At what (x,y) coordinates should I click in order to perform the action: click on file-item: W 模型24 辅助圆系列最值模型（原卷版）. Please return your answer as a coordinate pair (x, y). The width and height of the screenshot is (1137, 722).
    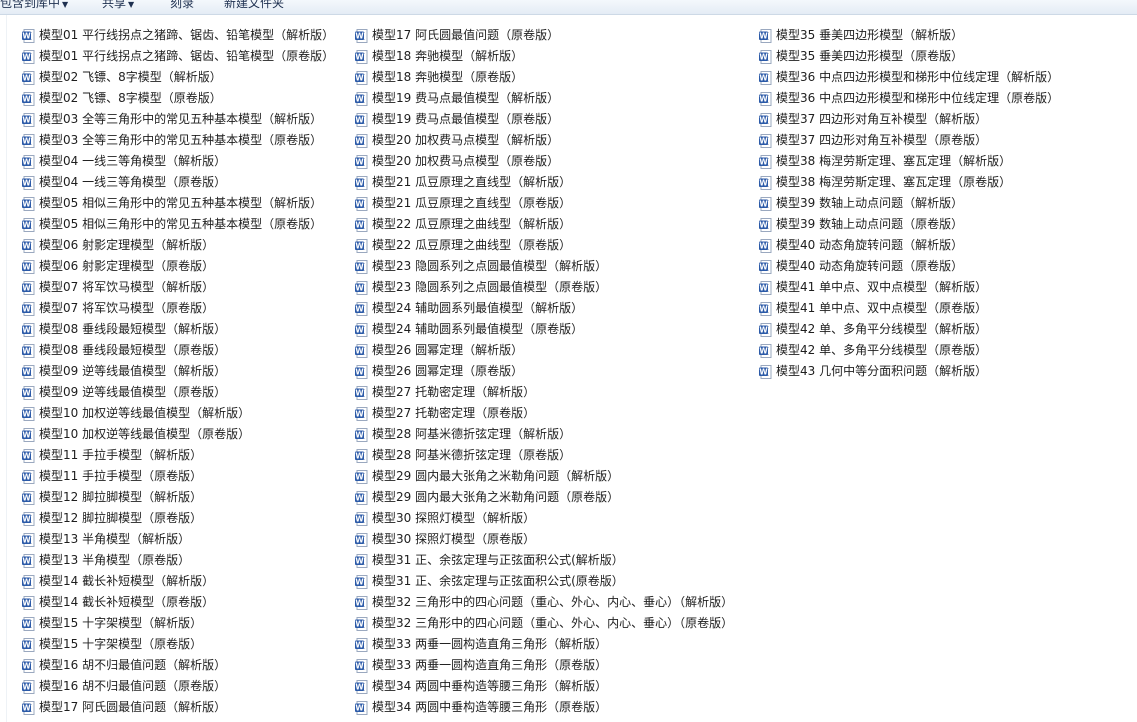
    Looking at the image, I should click on (544, 329).